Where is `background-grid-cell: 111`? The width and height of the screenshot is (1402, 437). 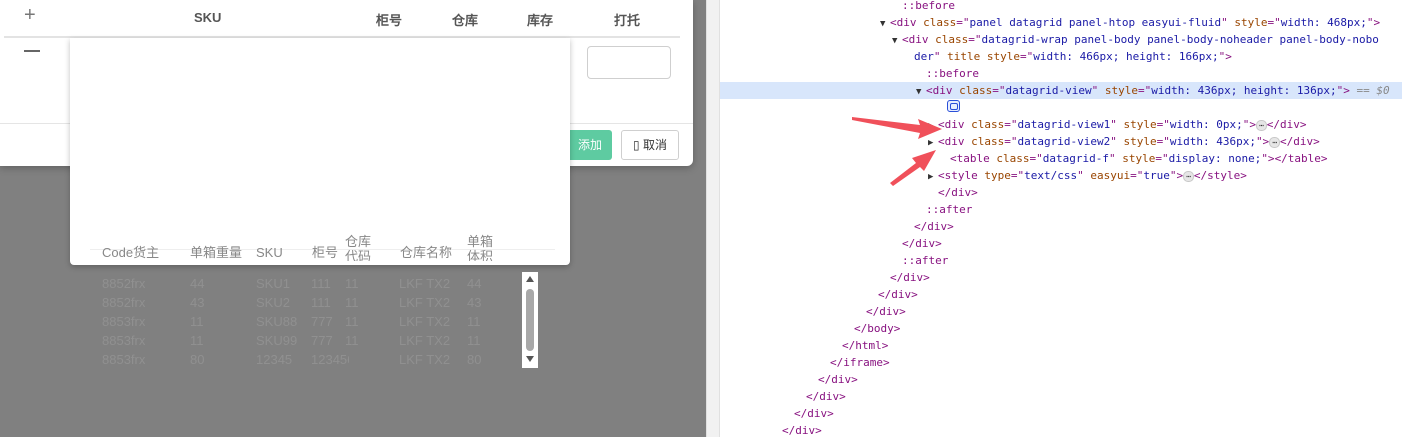 background-grid-cell: 111 is located at coordinates (321, 302).